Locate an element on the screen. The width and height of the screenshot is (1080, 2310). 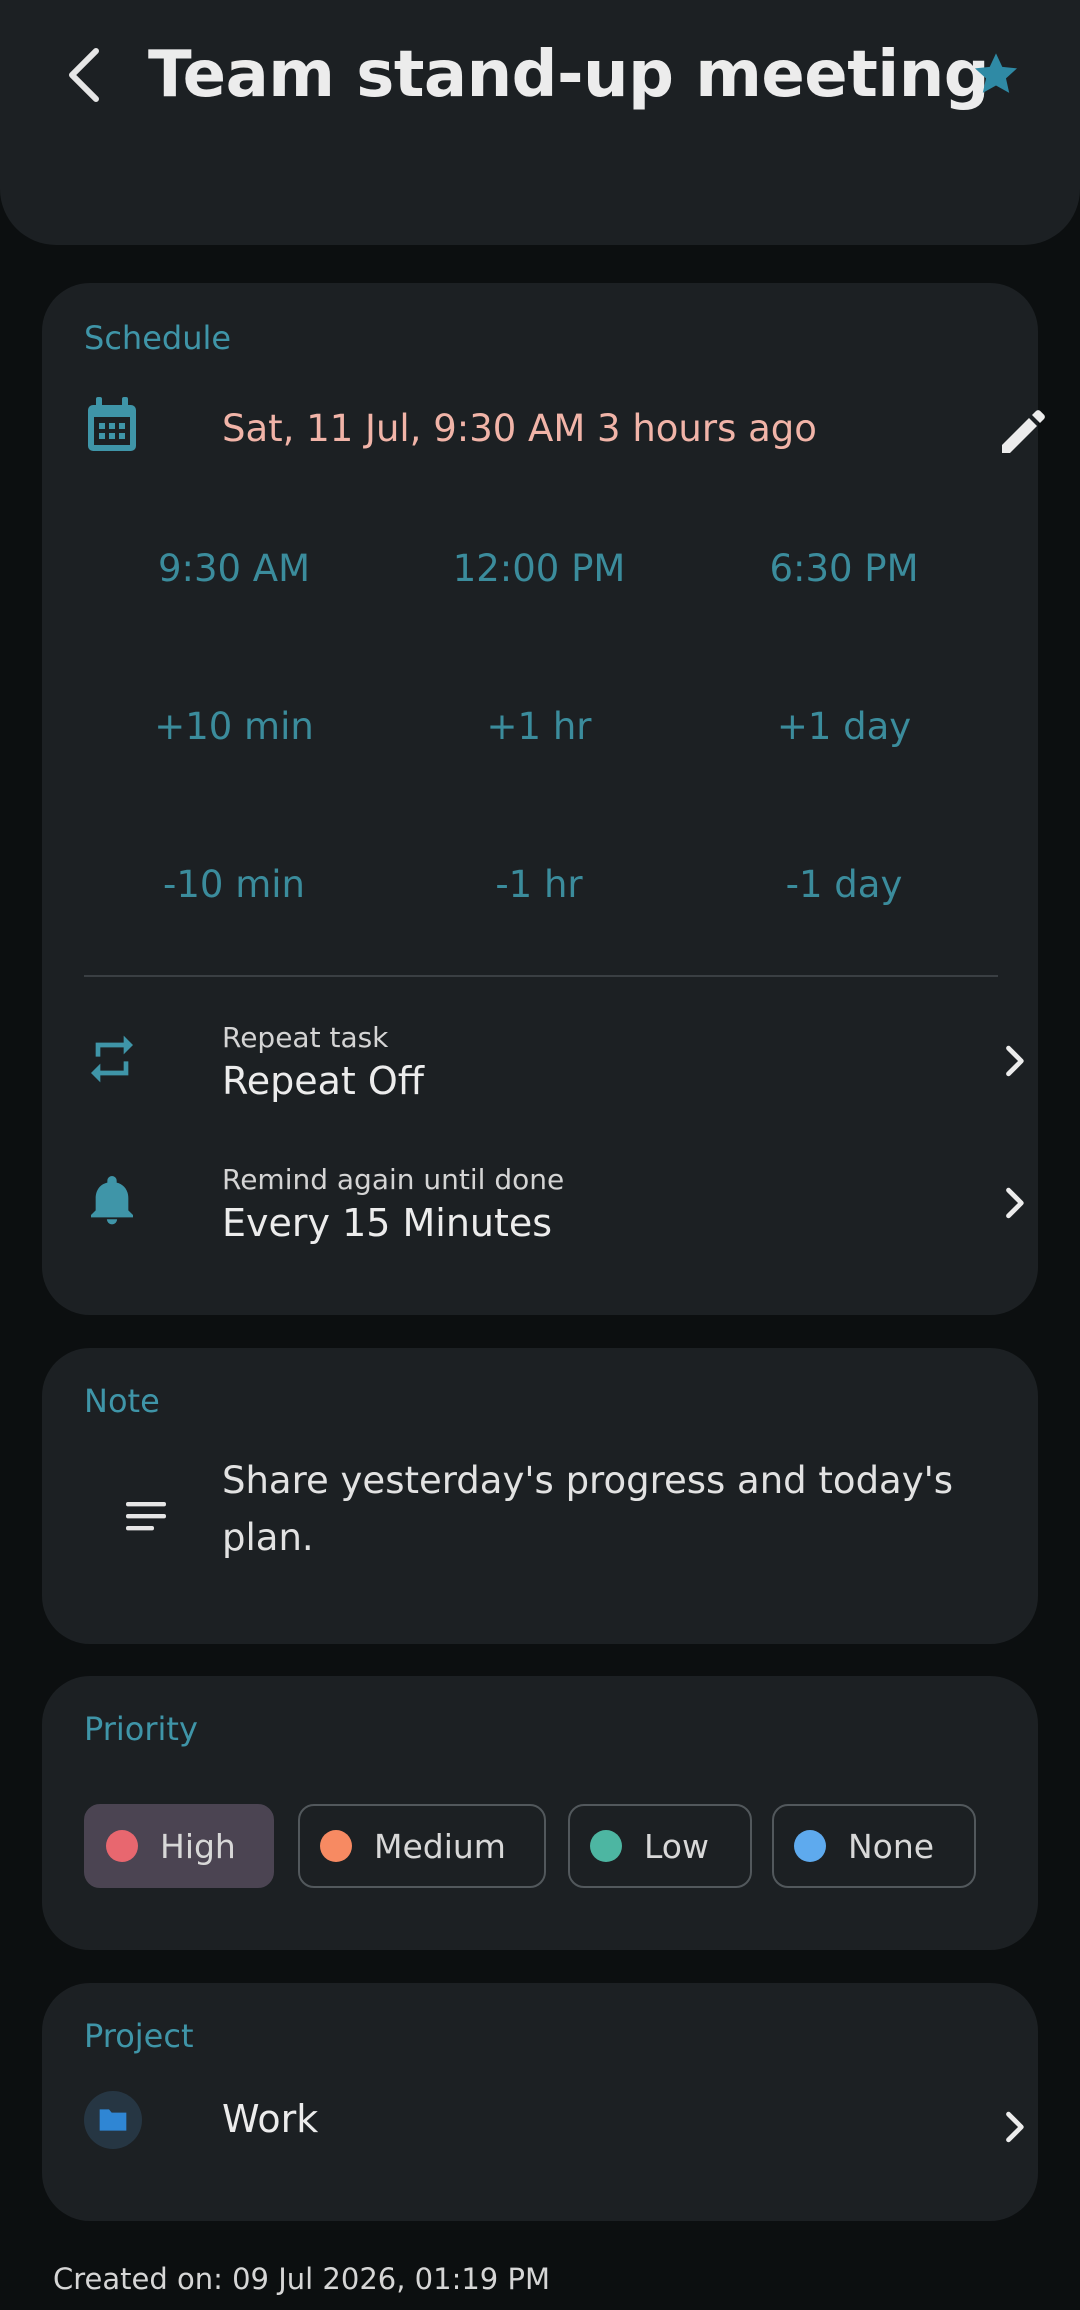
priority-chip-none: None is located at coordinates (874, 1846).